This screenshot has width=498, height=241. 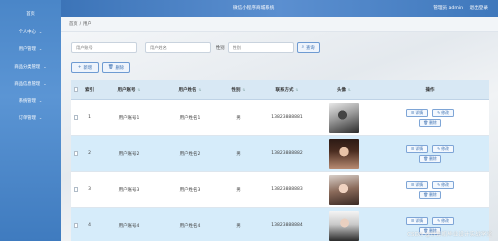 What do you see at coordinates (120, 68) in the screenshot?
I see `batch-delete-label: 删除` at bounding box center [120, 68].